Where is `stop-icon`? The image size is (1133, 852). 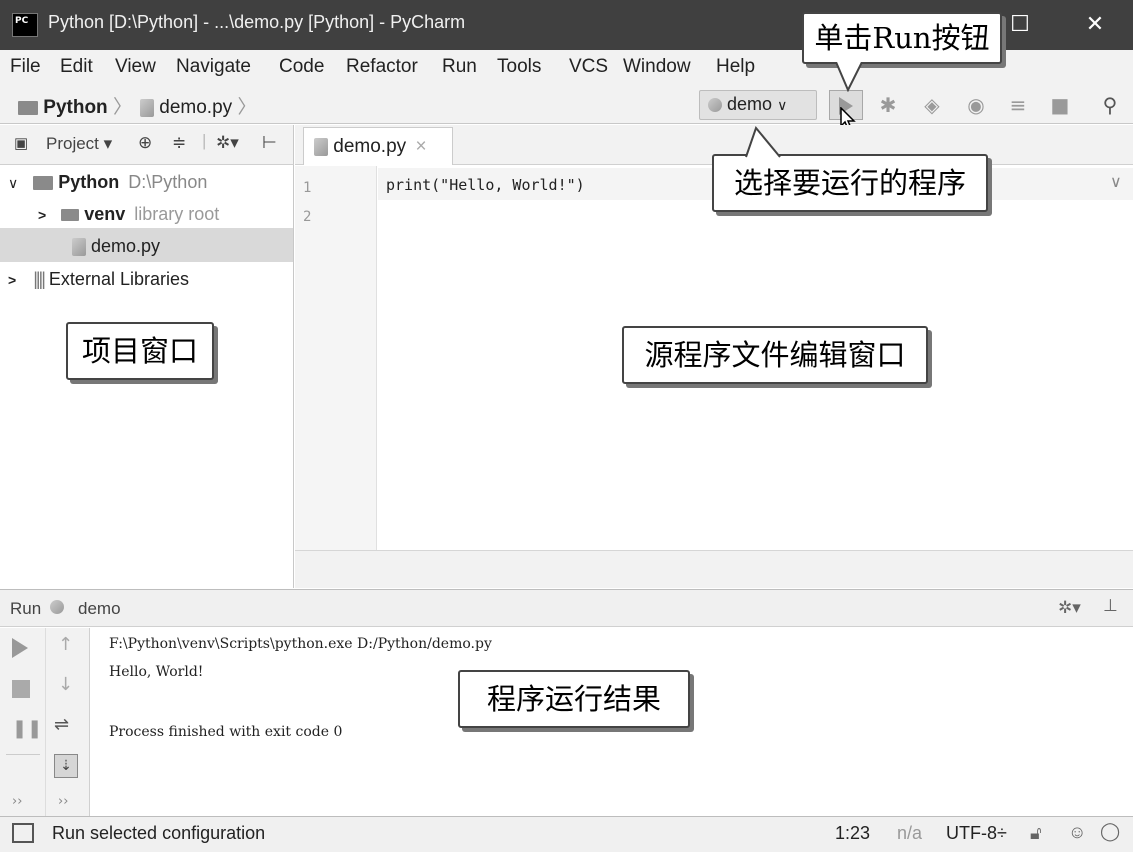 stop-icon is located at coordinates (21, 689).